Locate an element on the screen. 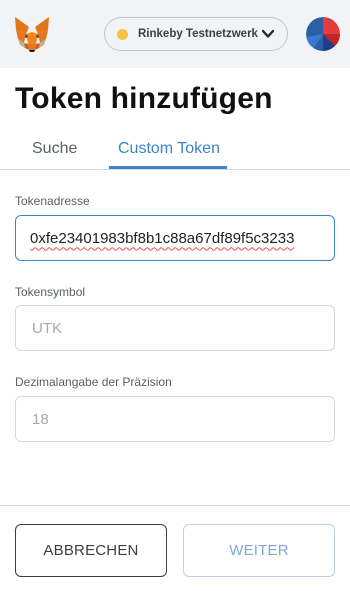  decimals-placeholder: 18 is located at coordinates (40, 419).